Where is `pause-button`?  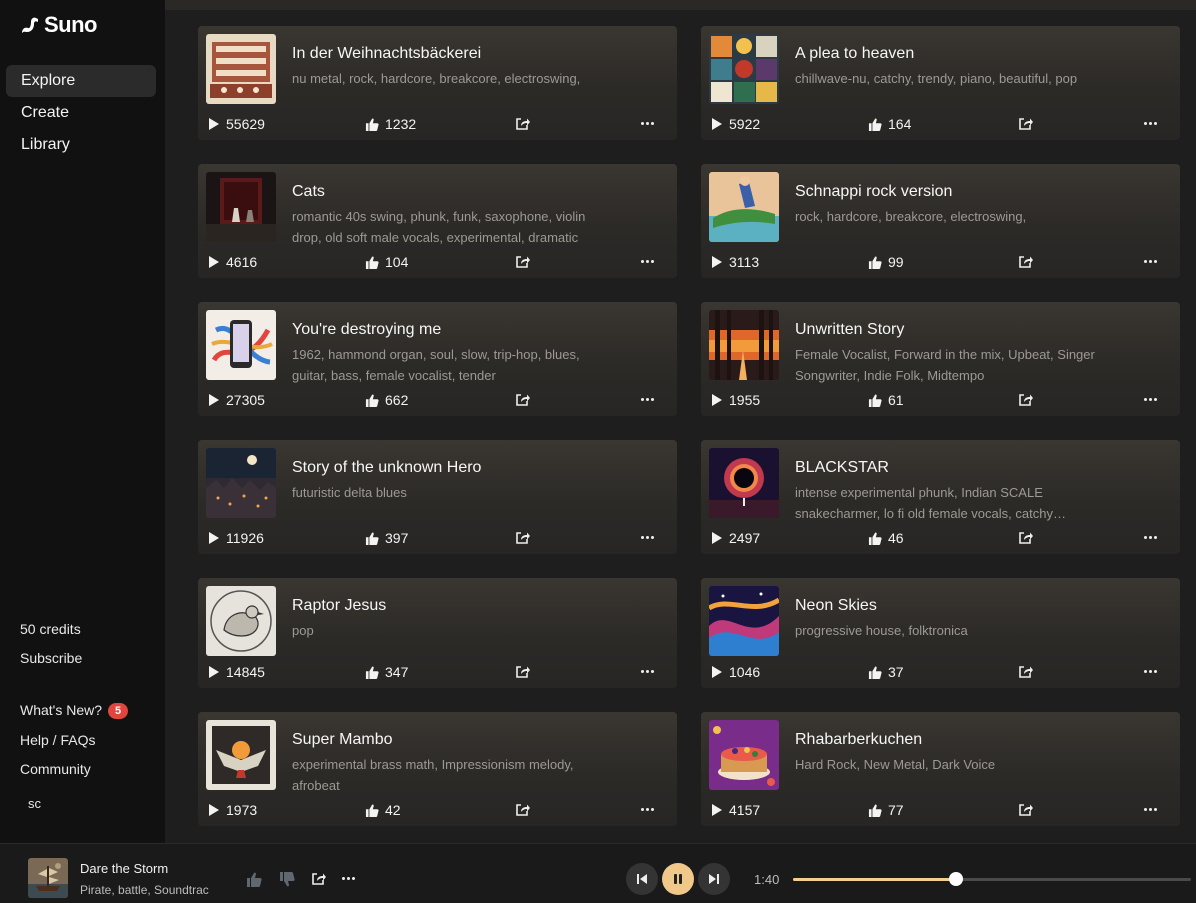
pause-button is located at coordinates (678, 879).